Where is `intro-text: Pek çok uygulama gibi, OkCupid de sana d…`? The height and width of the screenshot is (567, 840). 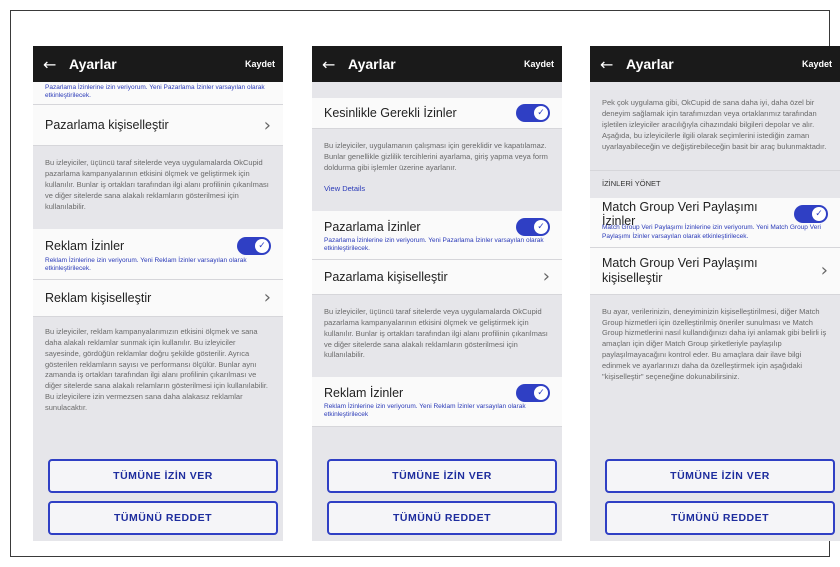
intro-text: Pek çok uygulama gibi, OkCupid de sana d… is located at coordinates (715, 126).